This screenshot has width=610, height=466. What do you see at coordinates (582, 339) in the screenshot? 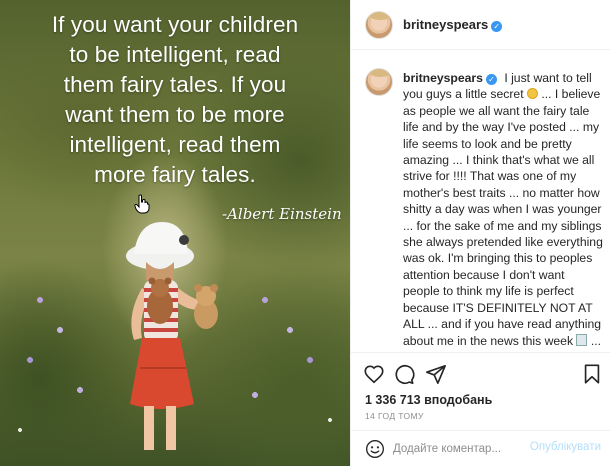
I see `newspaper-emoji-icon` at bounding box center [582, 339].